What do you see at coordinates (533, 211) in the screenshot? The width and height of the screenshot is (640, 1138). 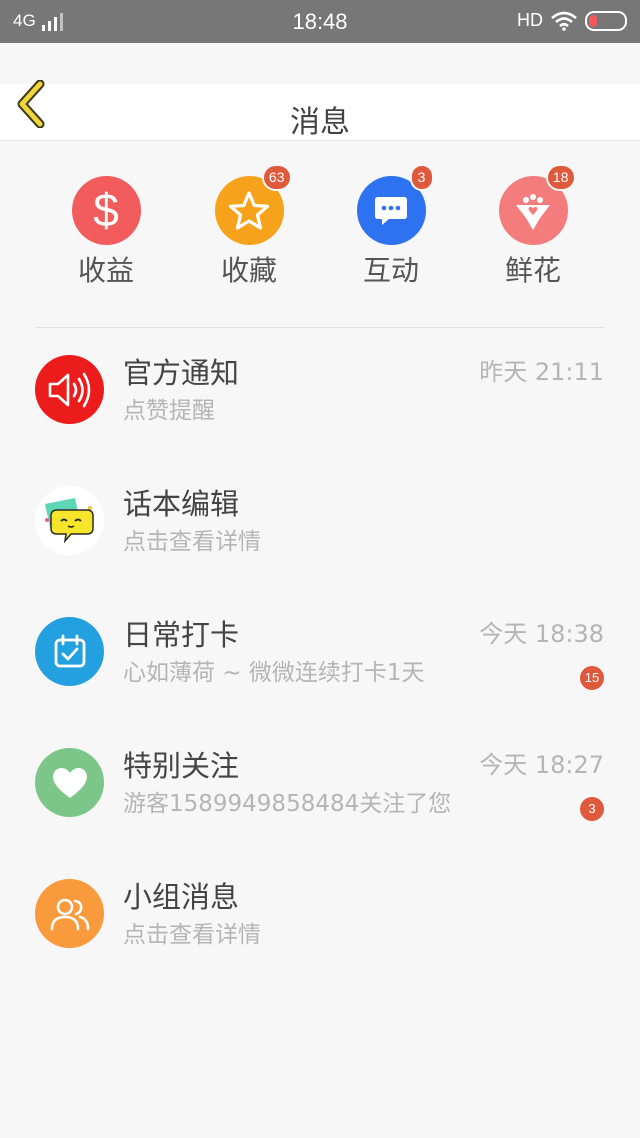 I see `flower-bouquet-icon` at bounding box center [533, 211].